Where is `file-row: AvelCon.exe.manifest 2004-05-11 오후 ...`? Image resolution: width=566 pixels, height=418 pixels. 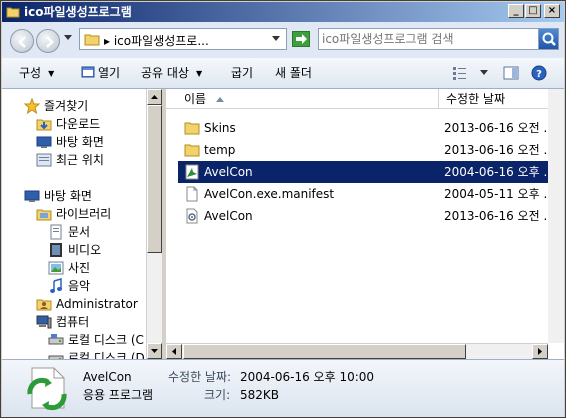
file-row: AvelCon.exe.manifest 2004-05-11 오후 ... is located at coordinates (371, 194).